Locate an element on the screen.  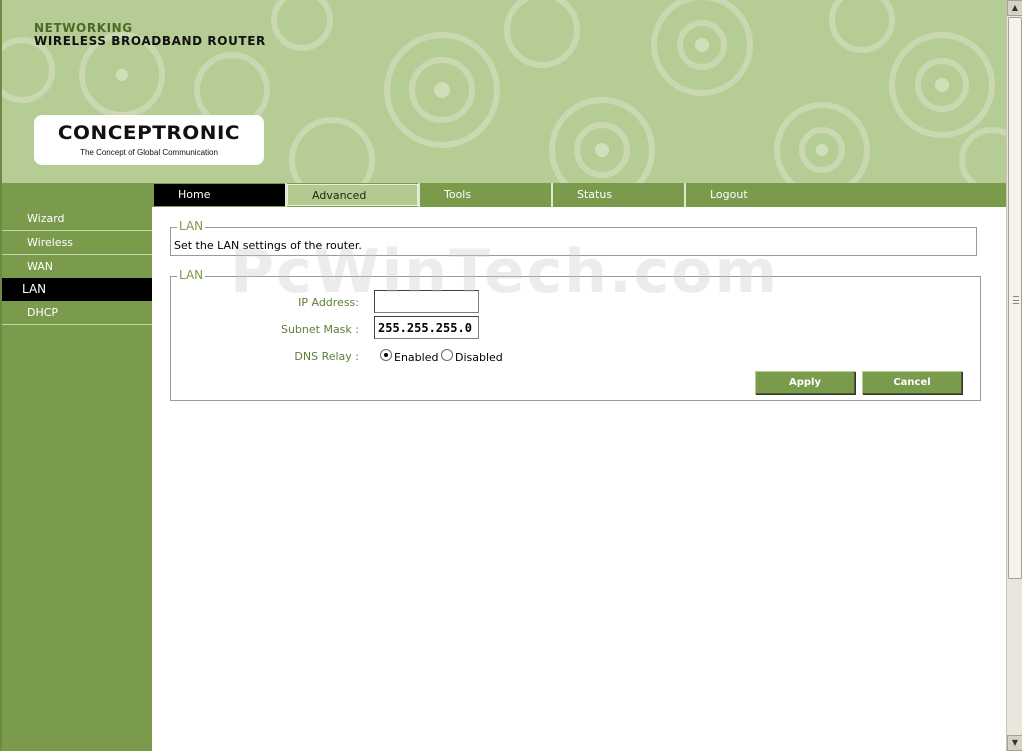
tab-tools: Tools is located at coordinates (485, 195).